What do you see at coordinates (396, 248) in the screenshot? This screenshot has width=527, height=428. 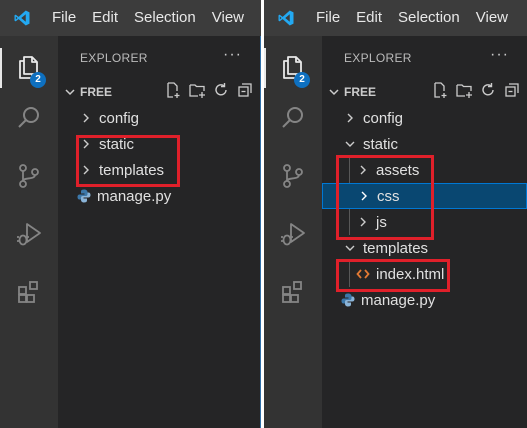 I see `tree-item-label: templates` at bounding box center [396, 248].